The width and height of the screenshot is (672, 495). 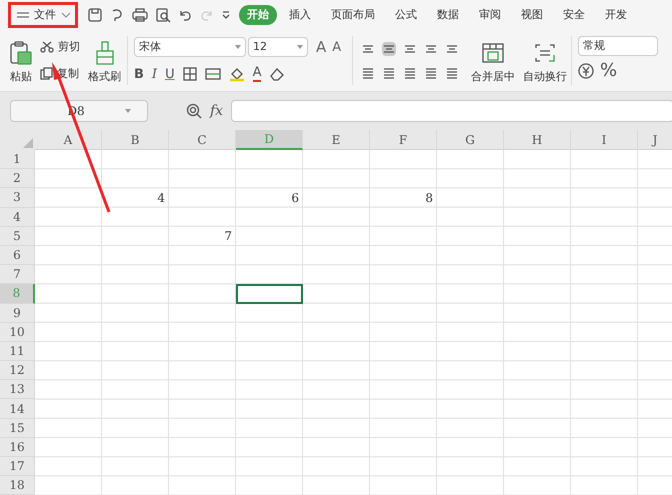 I want to click on undo-icon, so click(x=185, y=15).